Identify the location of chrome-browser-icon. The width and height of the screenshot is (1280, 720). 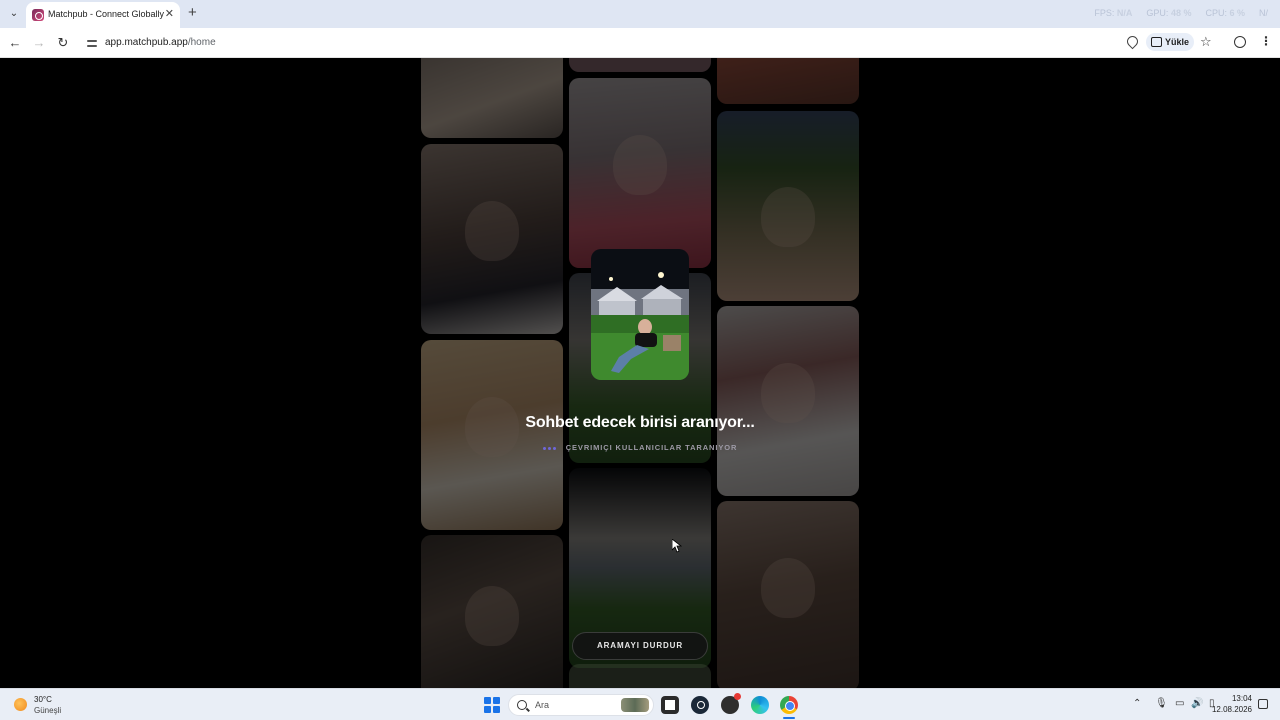
(789, 705).